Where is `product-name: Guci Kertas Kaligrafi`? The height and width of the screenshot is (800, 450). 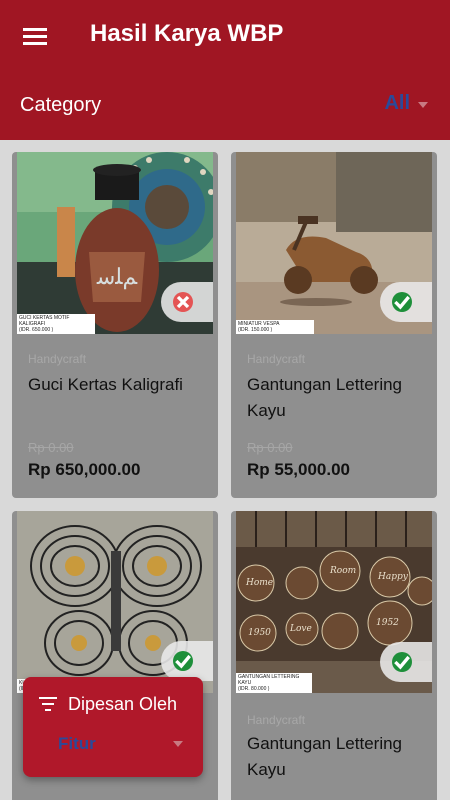
product-name: Guci Kertas Kaligrafi is located at coordinates (105, 384).